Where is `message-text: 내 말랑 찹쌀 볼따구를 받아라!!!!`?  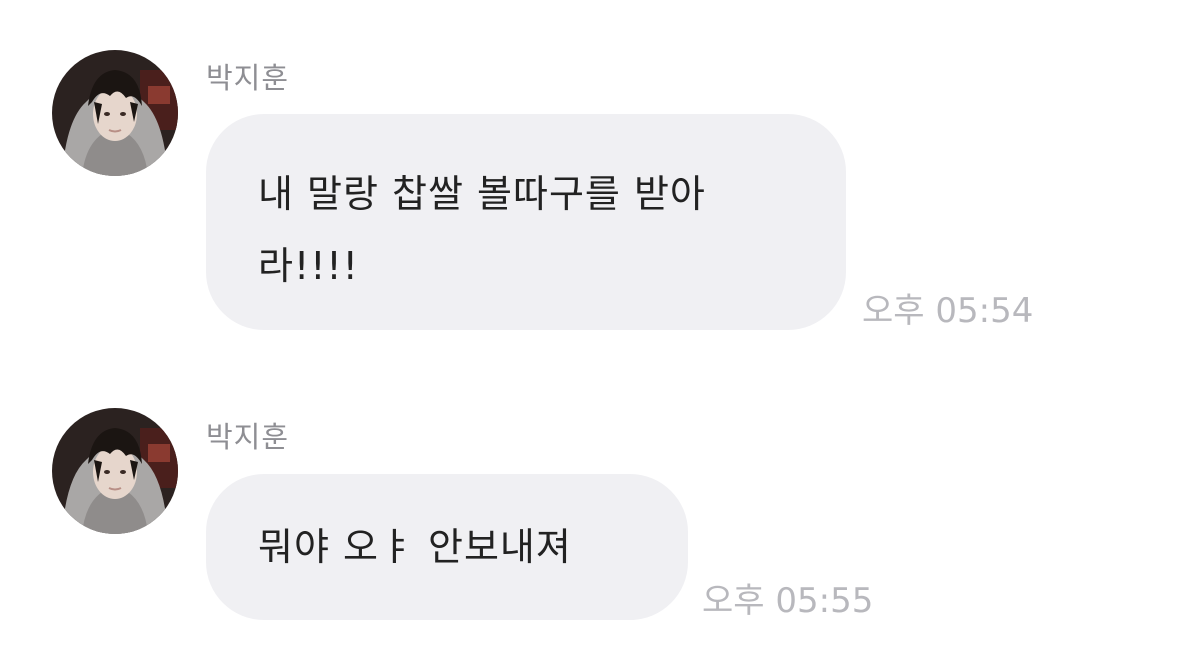
message-text: 내 말랑 찹쌀 볼따구를 받아라!!!! is located at coordinates (482, 230).